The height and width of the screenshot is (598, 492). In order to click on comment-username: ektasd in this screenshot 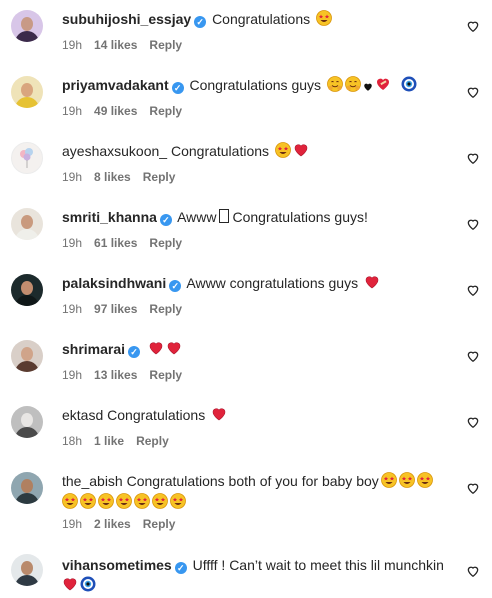, I will do `click(82, 415)`.